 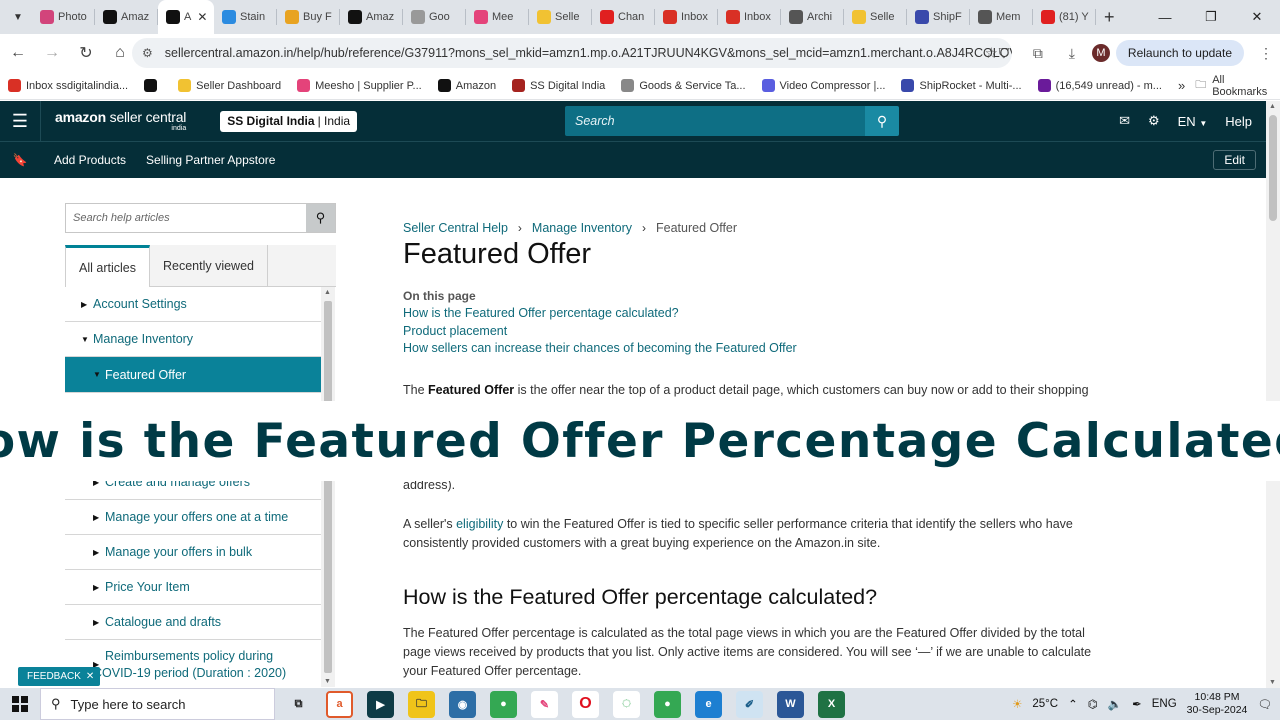 I want to click on chrome-icon: ●, so click(x=503, y=704).